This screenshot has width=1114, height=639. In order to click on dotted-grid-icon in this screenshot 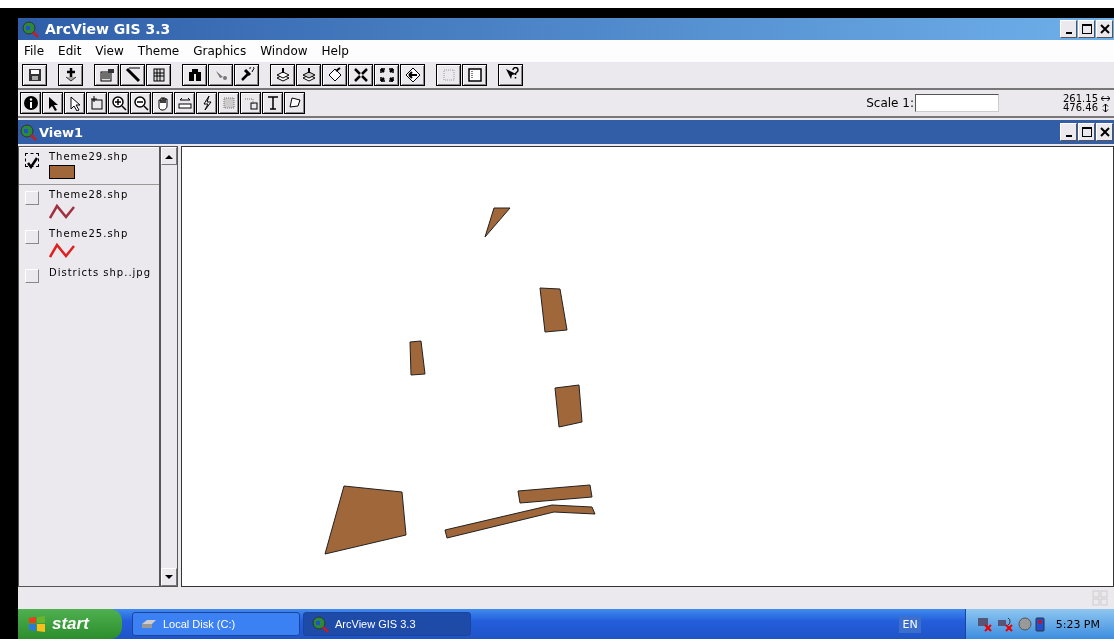, I will do `click(448, 75)`.